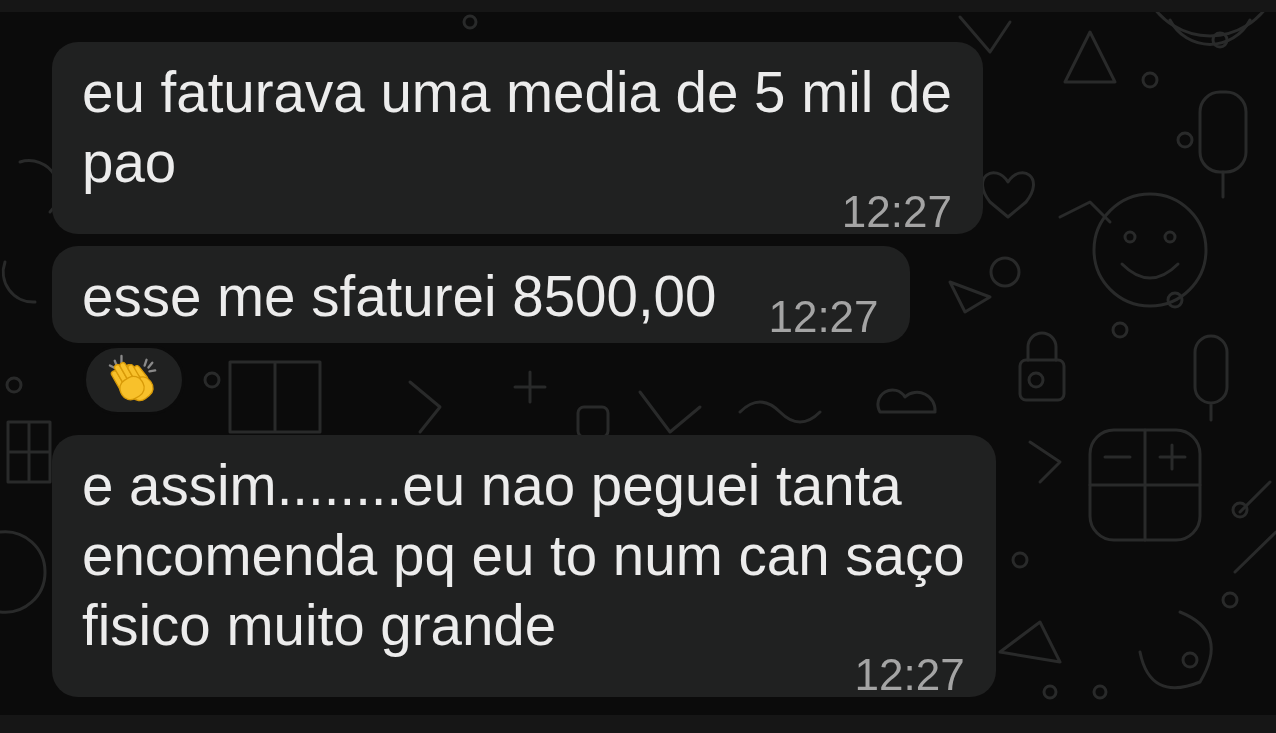 This screenshot has height=733, width=1276. Describe the element at coordinates (399, 296) in the screenshot. I see `message-text: esse me sfaturei 8500,00` at that location.